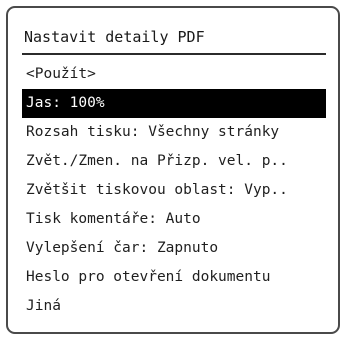 The image size is (348, 340). I want to click on menu-item-print-range: Rozsah tisku: Všechny stránky, so click(174, 132).